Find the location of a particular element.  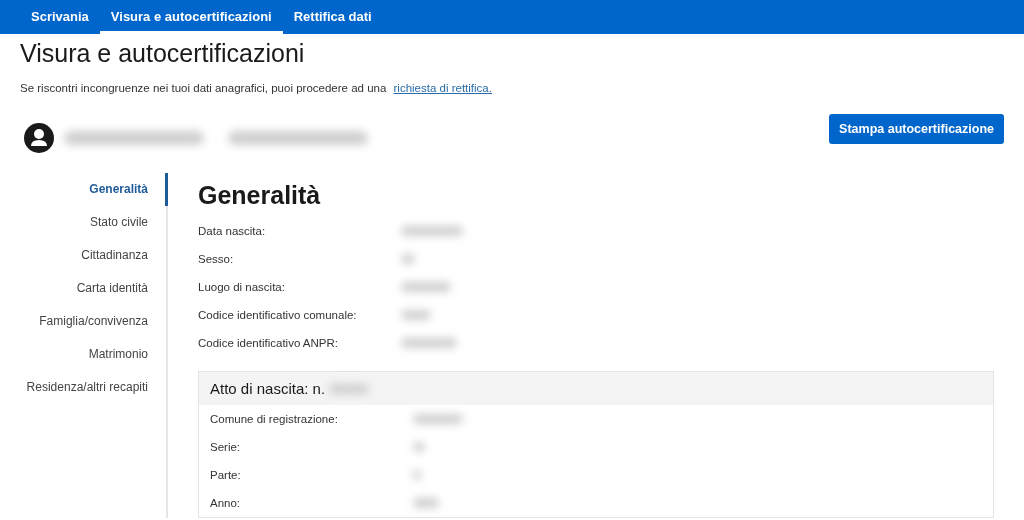

sidebar-item: Famiglia/convivenza is located at coordinates (103, 321).